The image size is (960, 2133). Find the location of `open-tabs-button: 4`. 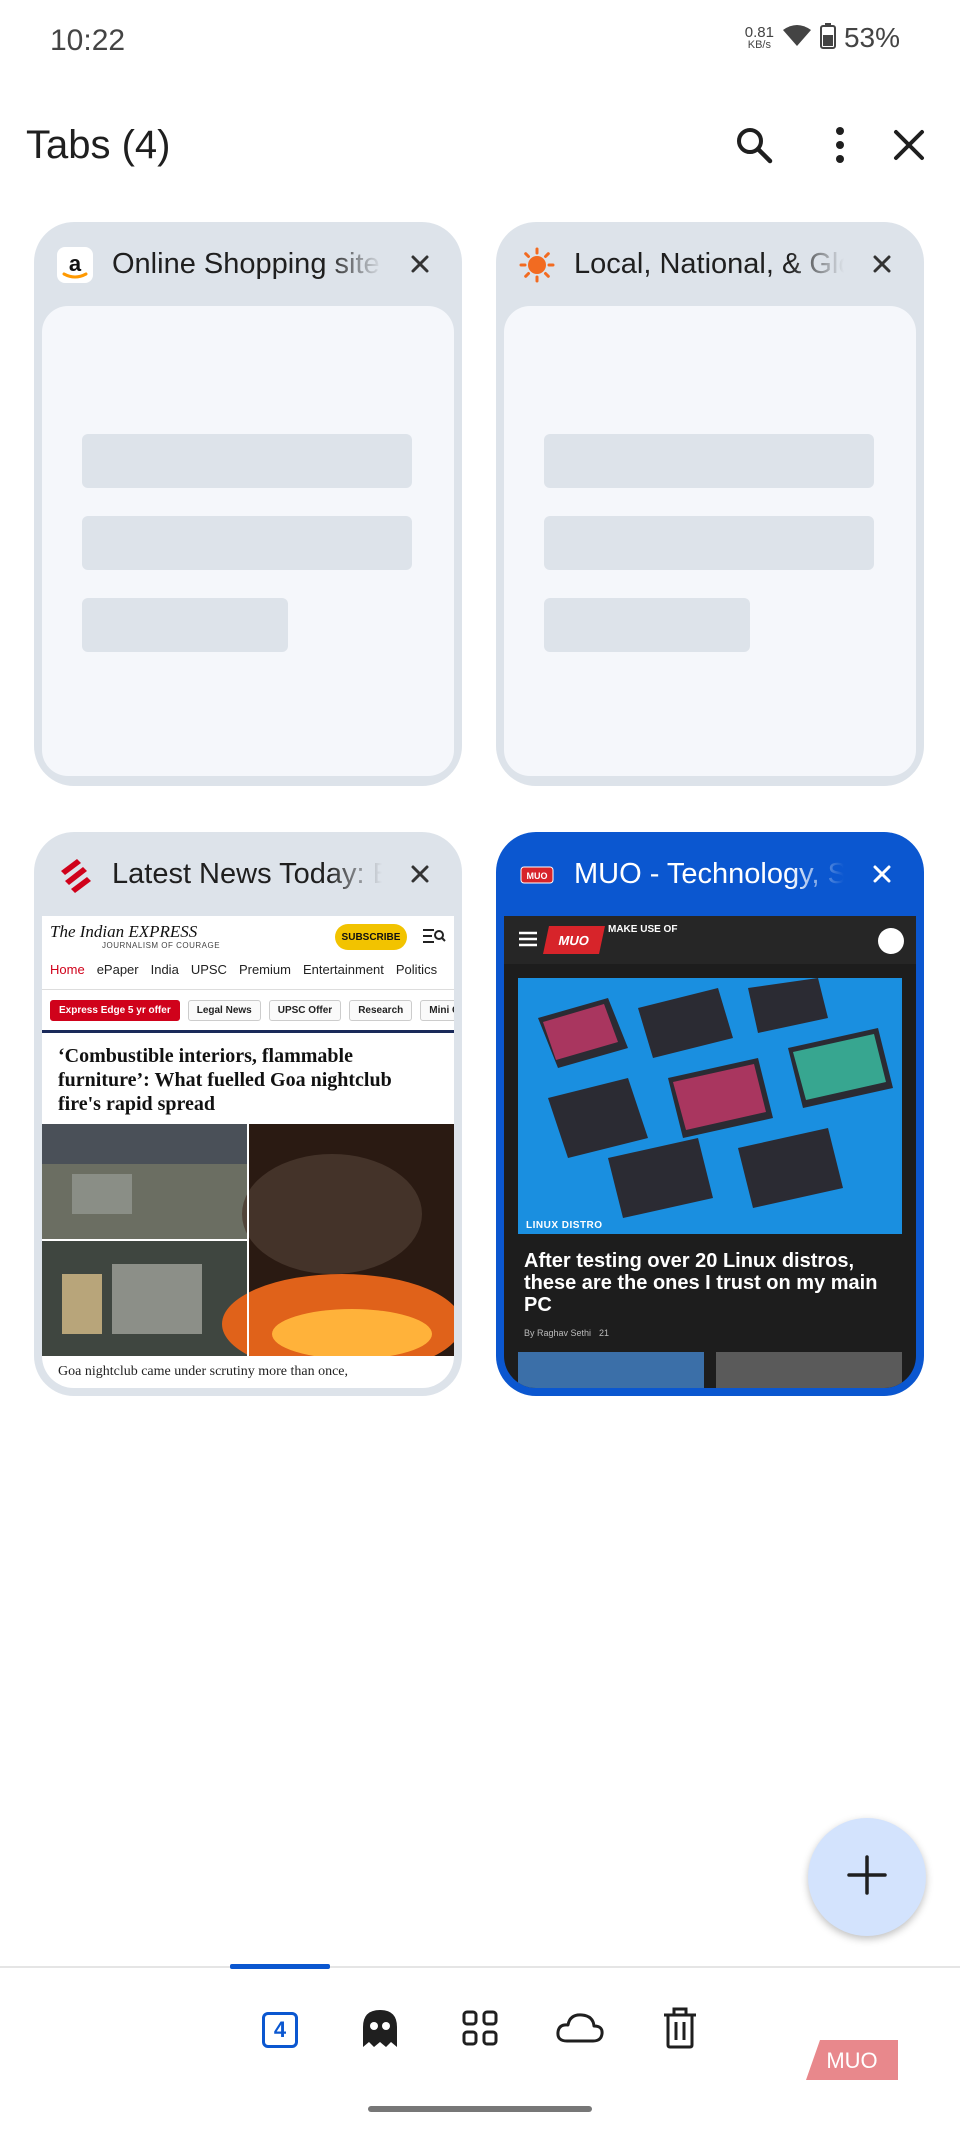

open-tabs-button: 4 is located at coordinates (280, 2030).